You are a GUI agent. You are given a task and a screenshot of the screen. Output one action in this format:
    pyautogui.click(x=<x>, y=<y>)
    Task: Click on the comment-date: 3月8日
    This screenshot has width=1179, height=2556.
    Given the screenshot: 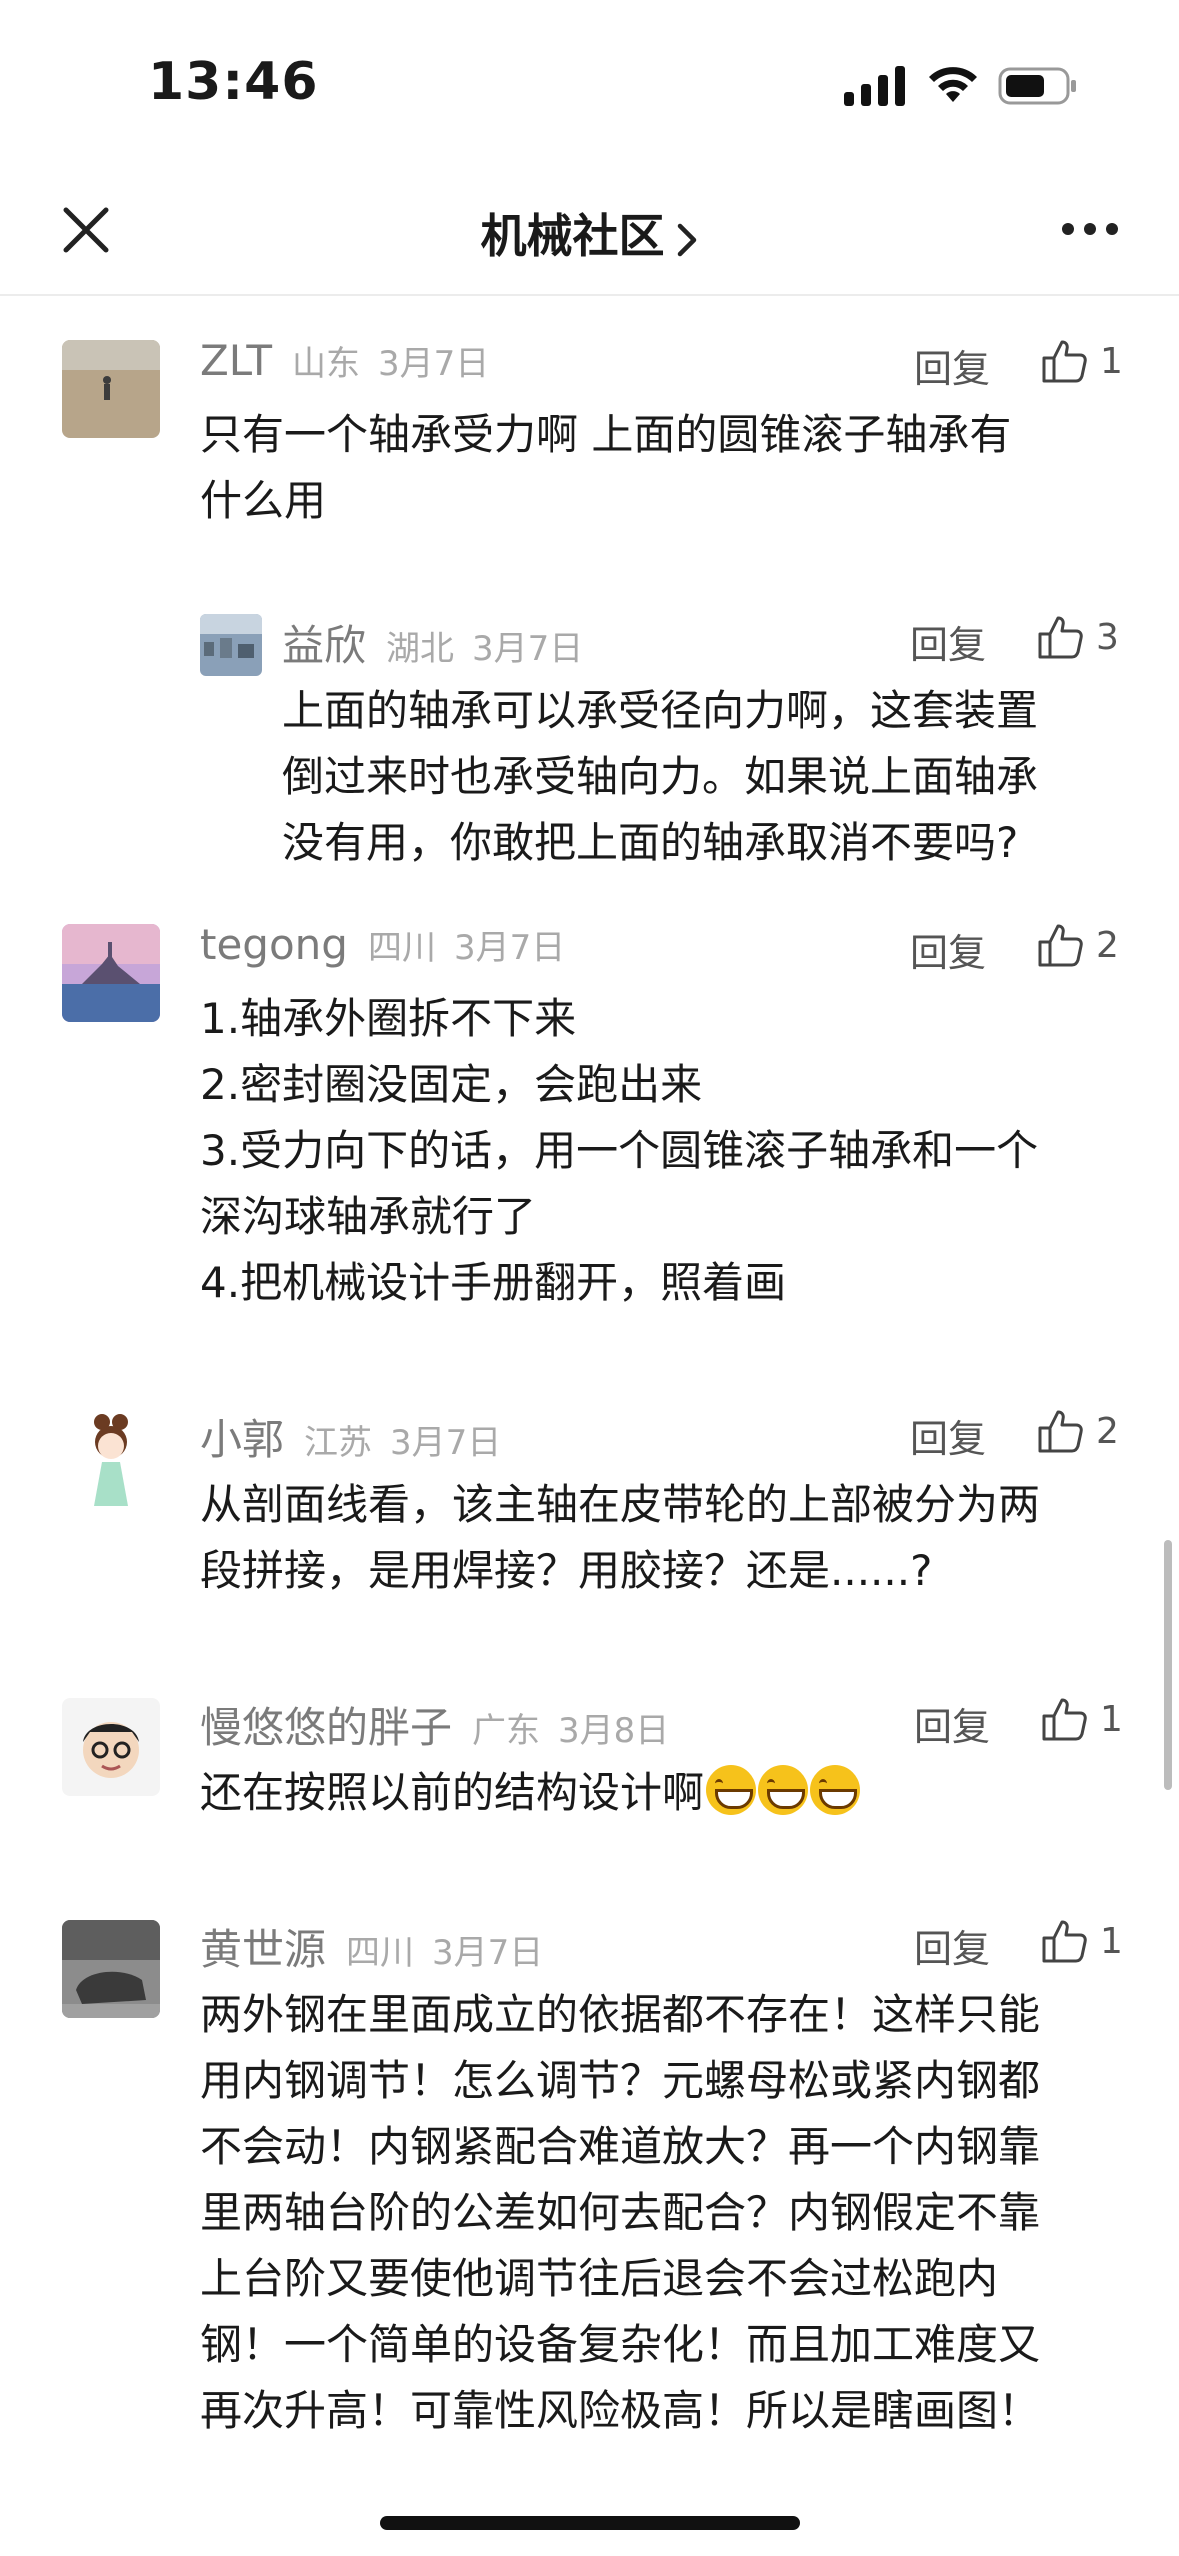 What is the action you would take?
    pyautogui.click(x=614, y=1731)
    